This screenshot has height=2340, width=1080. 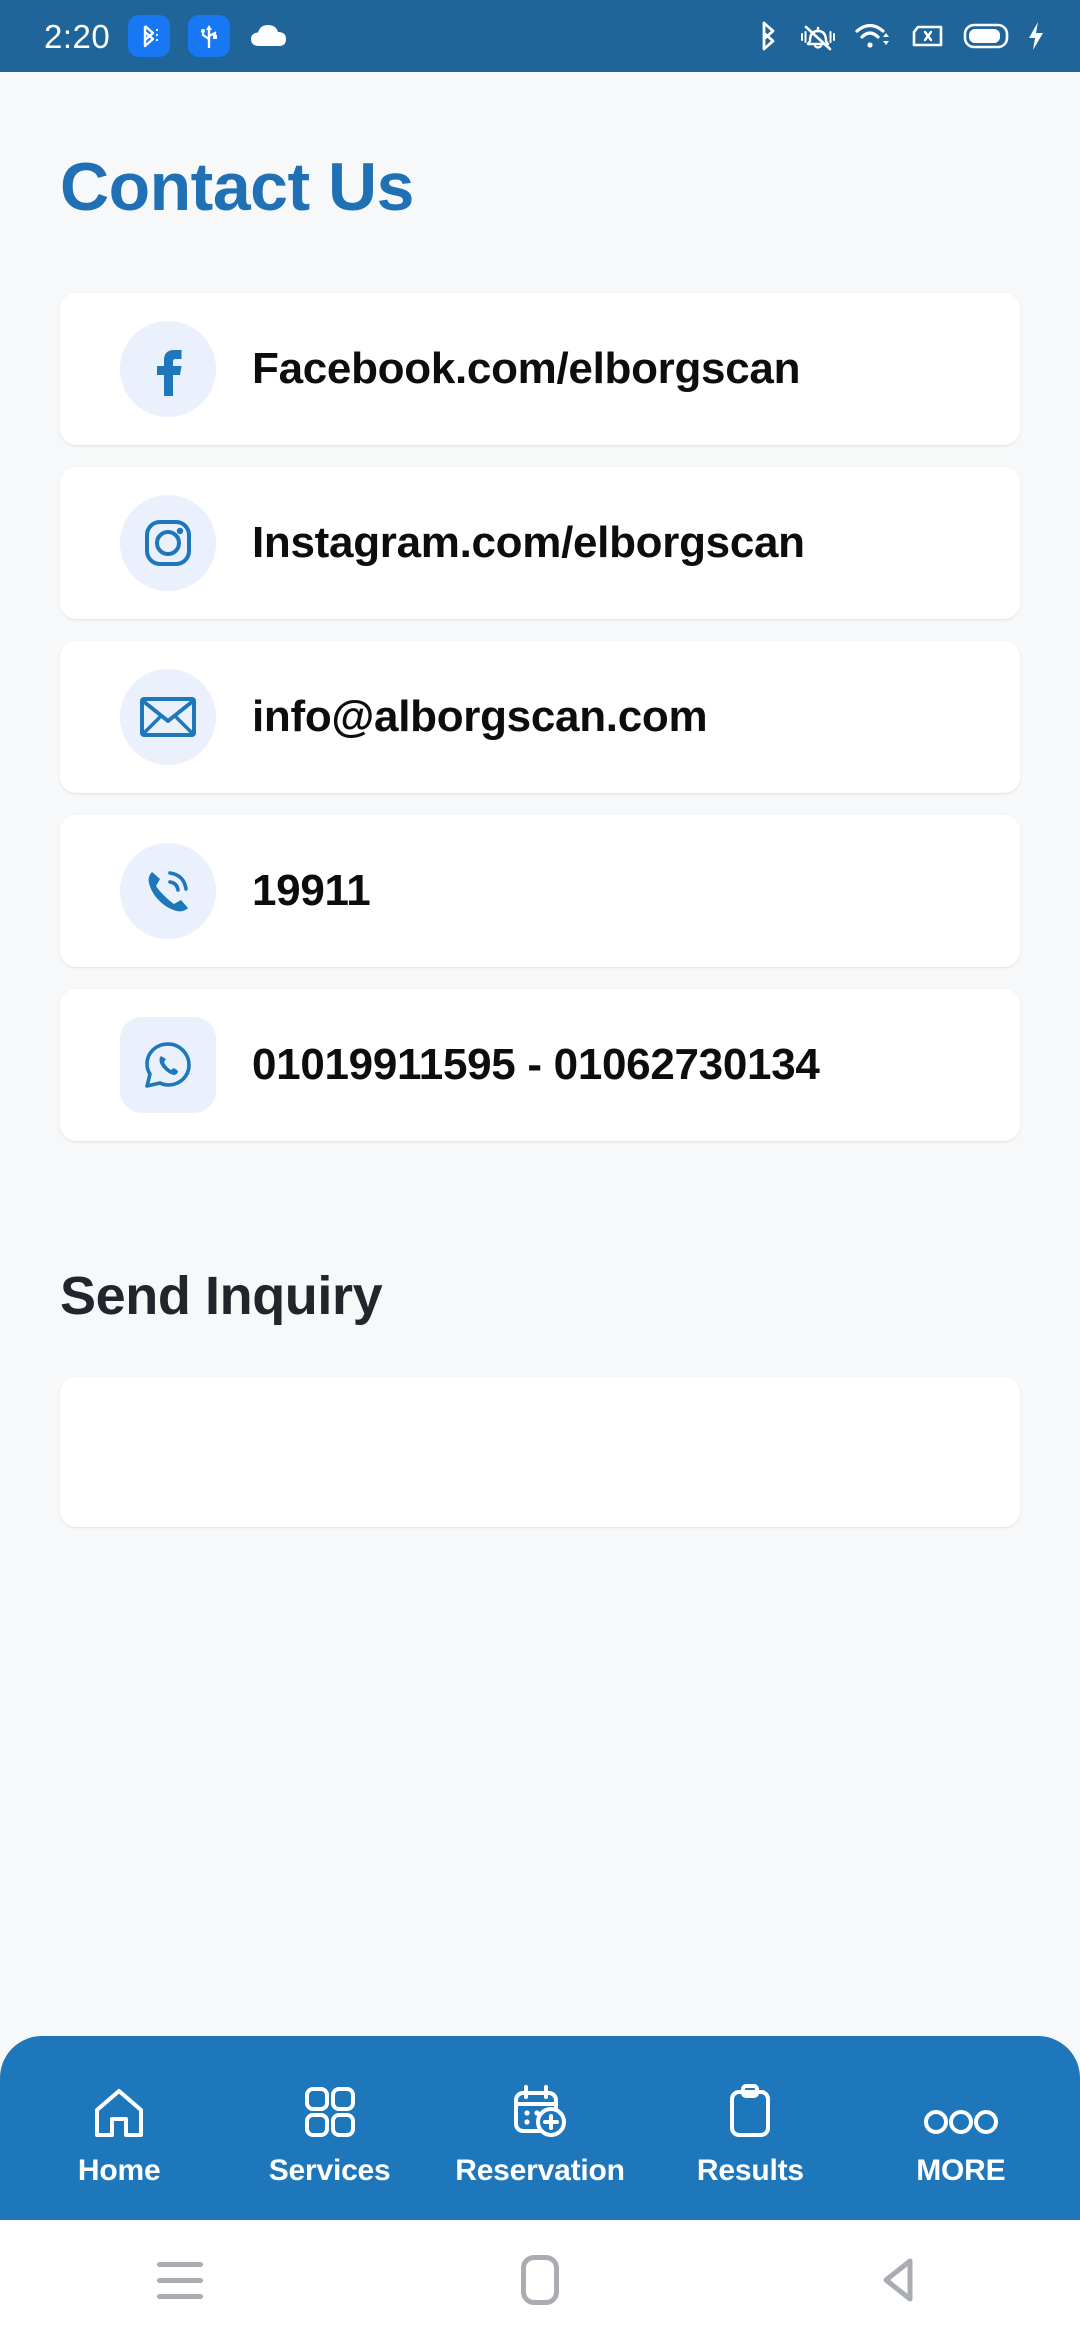 What do you see at coordinates (168, 716) in the screenshot?
I see `email-envelope-icon` at bounding box center [168, 716].